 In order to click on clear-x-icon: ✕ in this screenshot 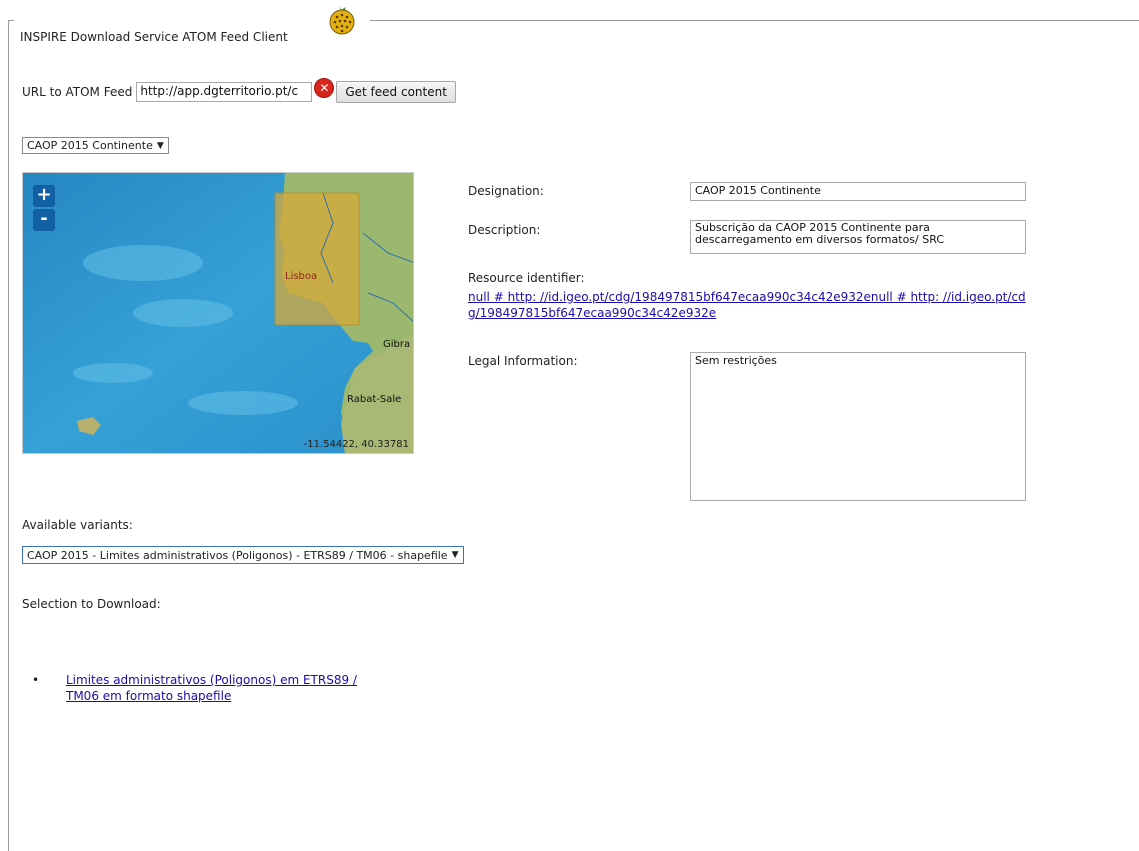, I will do `click(324, 88)`.